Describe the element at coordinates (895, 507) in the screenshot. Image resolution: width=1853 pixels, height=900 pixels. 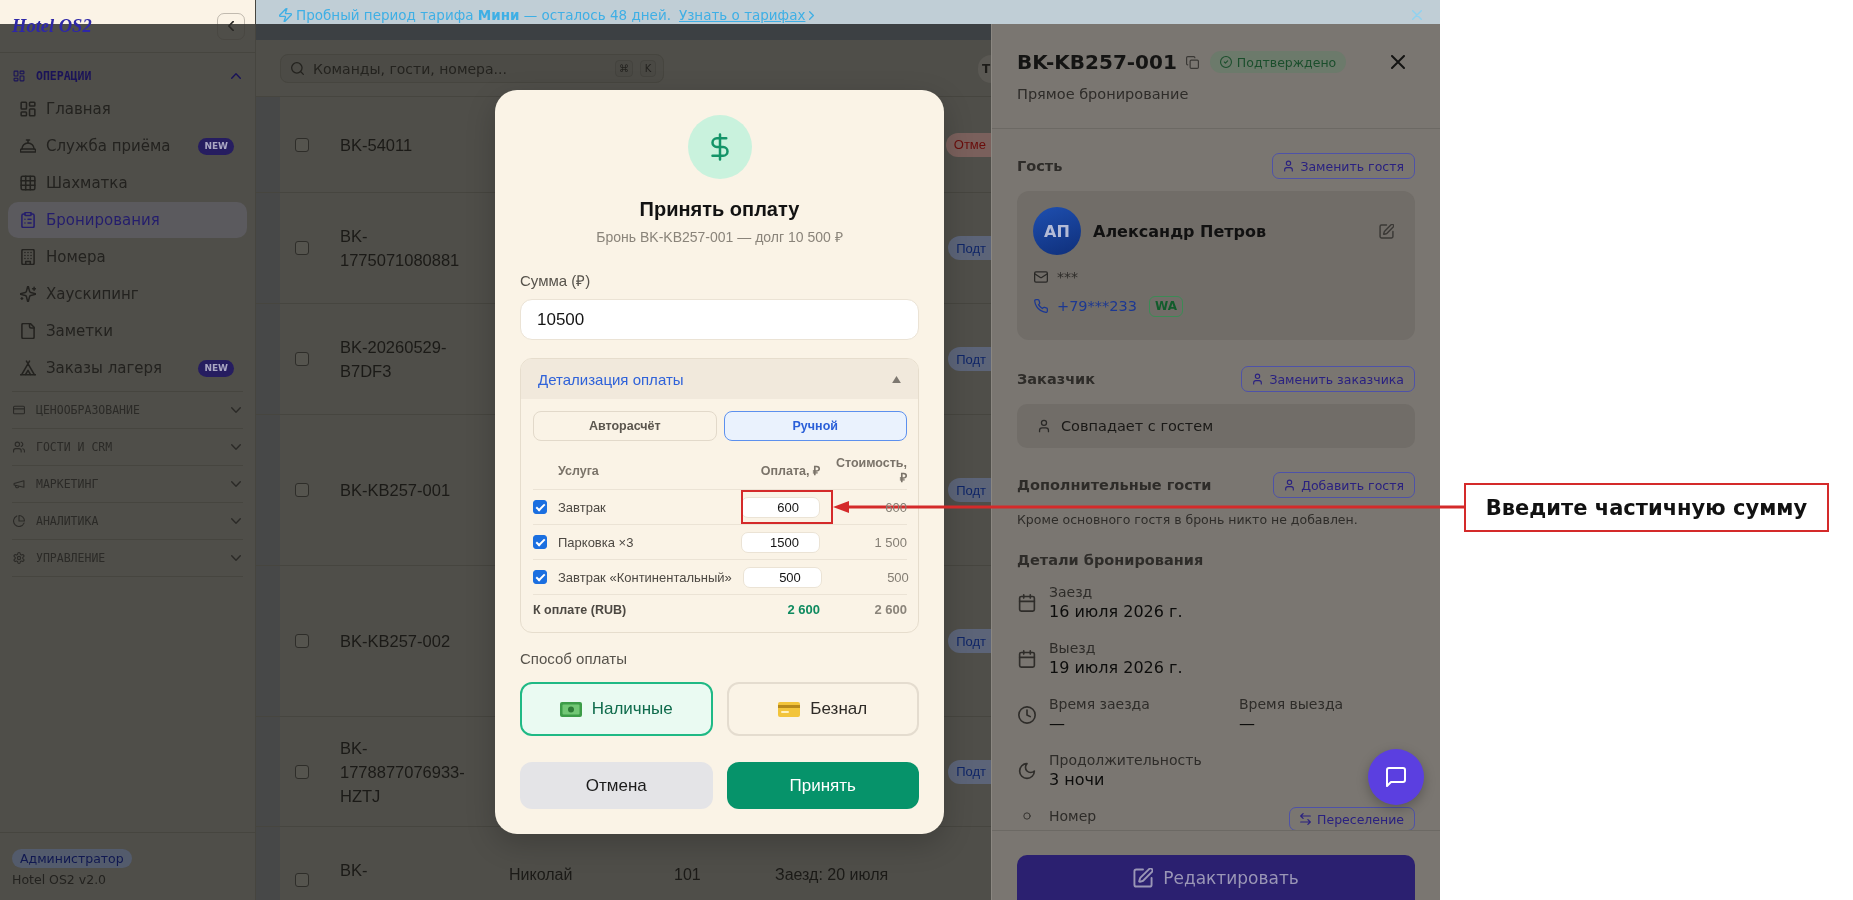
I see `service-cost: 600` at that location.